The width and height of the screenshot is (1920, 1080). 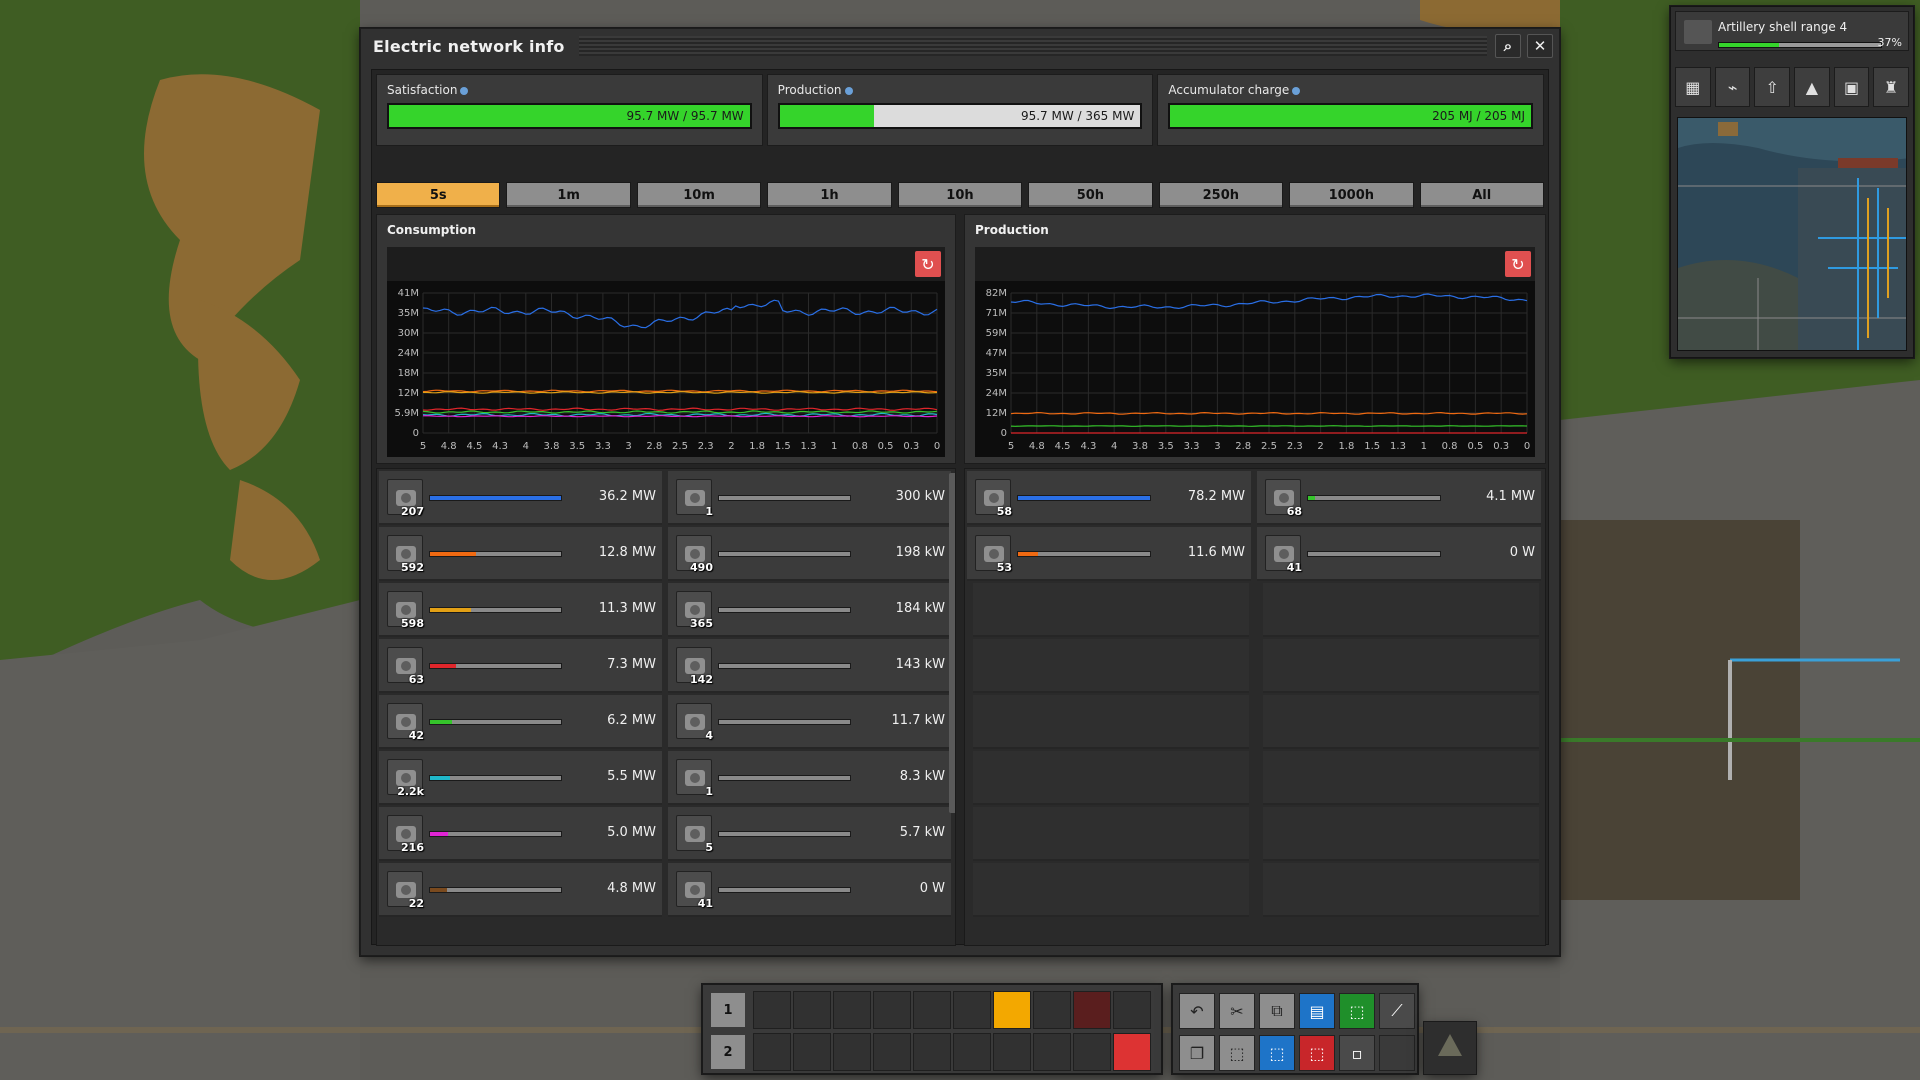 I want to click on upgrade-button: ⬚, so click(x=1357, y=1011).